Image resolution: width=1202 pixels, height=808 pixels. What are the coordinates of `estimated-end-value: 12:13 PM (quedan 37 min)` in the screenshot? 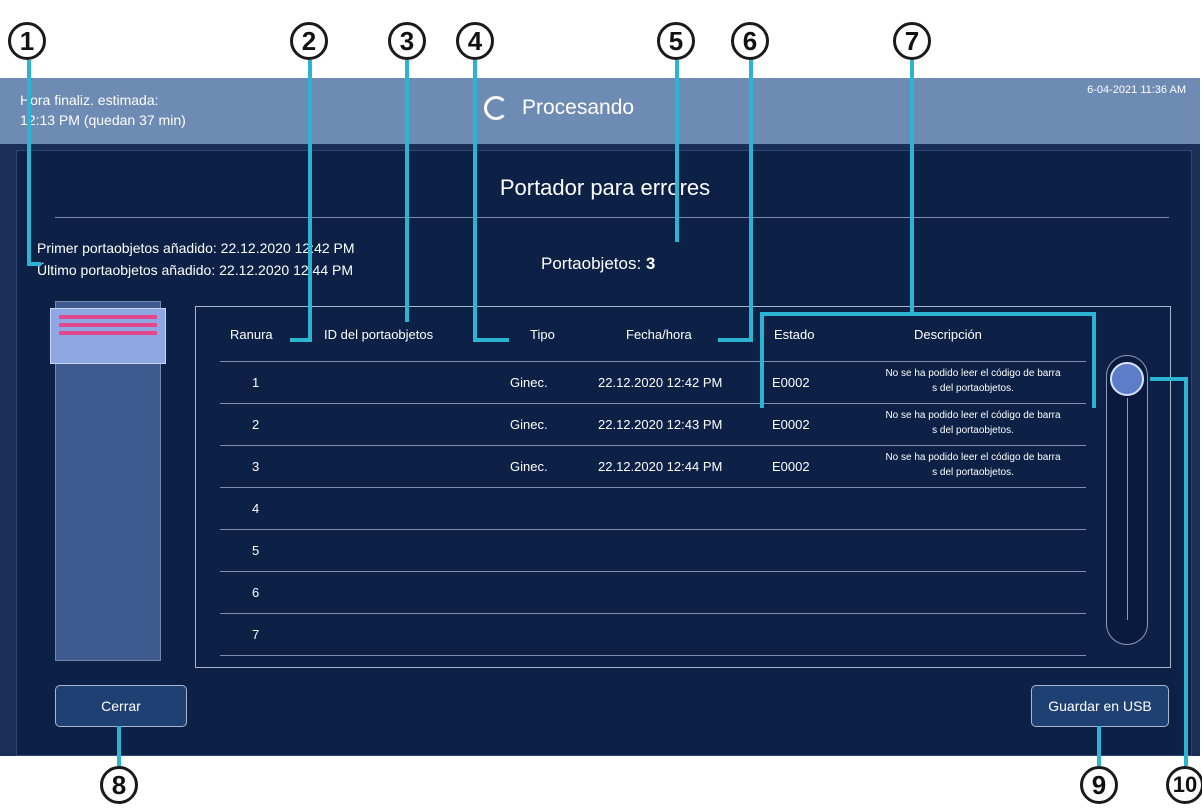 It's located at (103, 120).